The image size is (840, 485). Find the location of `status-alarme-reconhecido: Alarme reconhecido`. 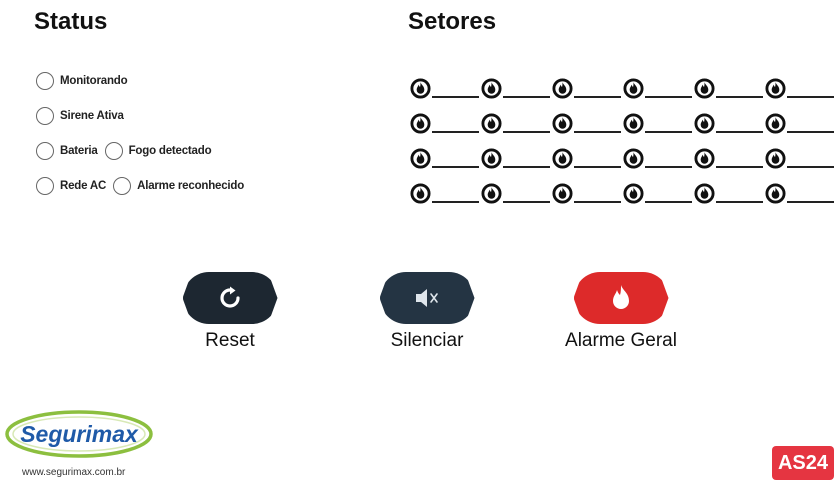

status-alarme-reconhecido: Alarme reconhecido is located at coordinates (178, 186).